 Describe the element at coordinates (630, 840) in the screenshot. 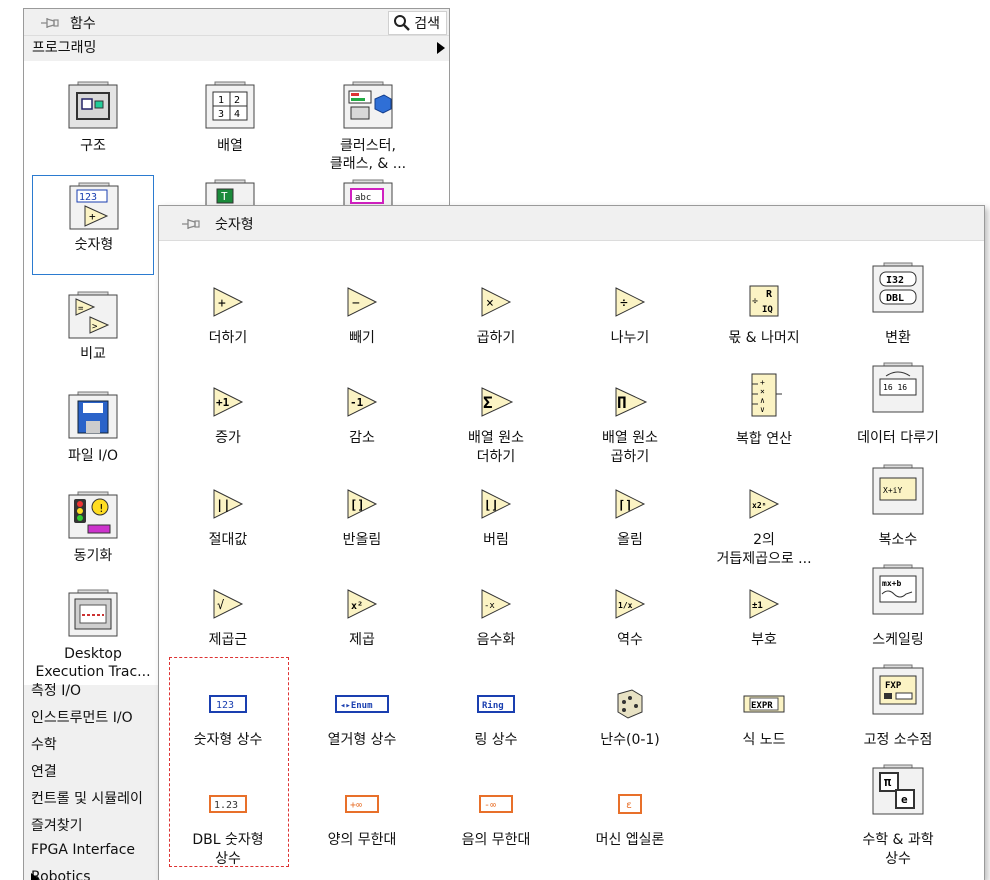

I see `numeric-item-label: 머신 엡실론` at that location.